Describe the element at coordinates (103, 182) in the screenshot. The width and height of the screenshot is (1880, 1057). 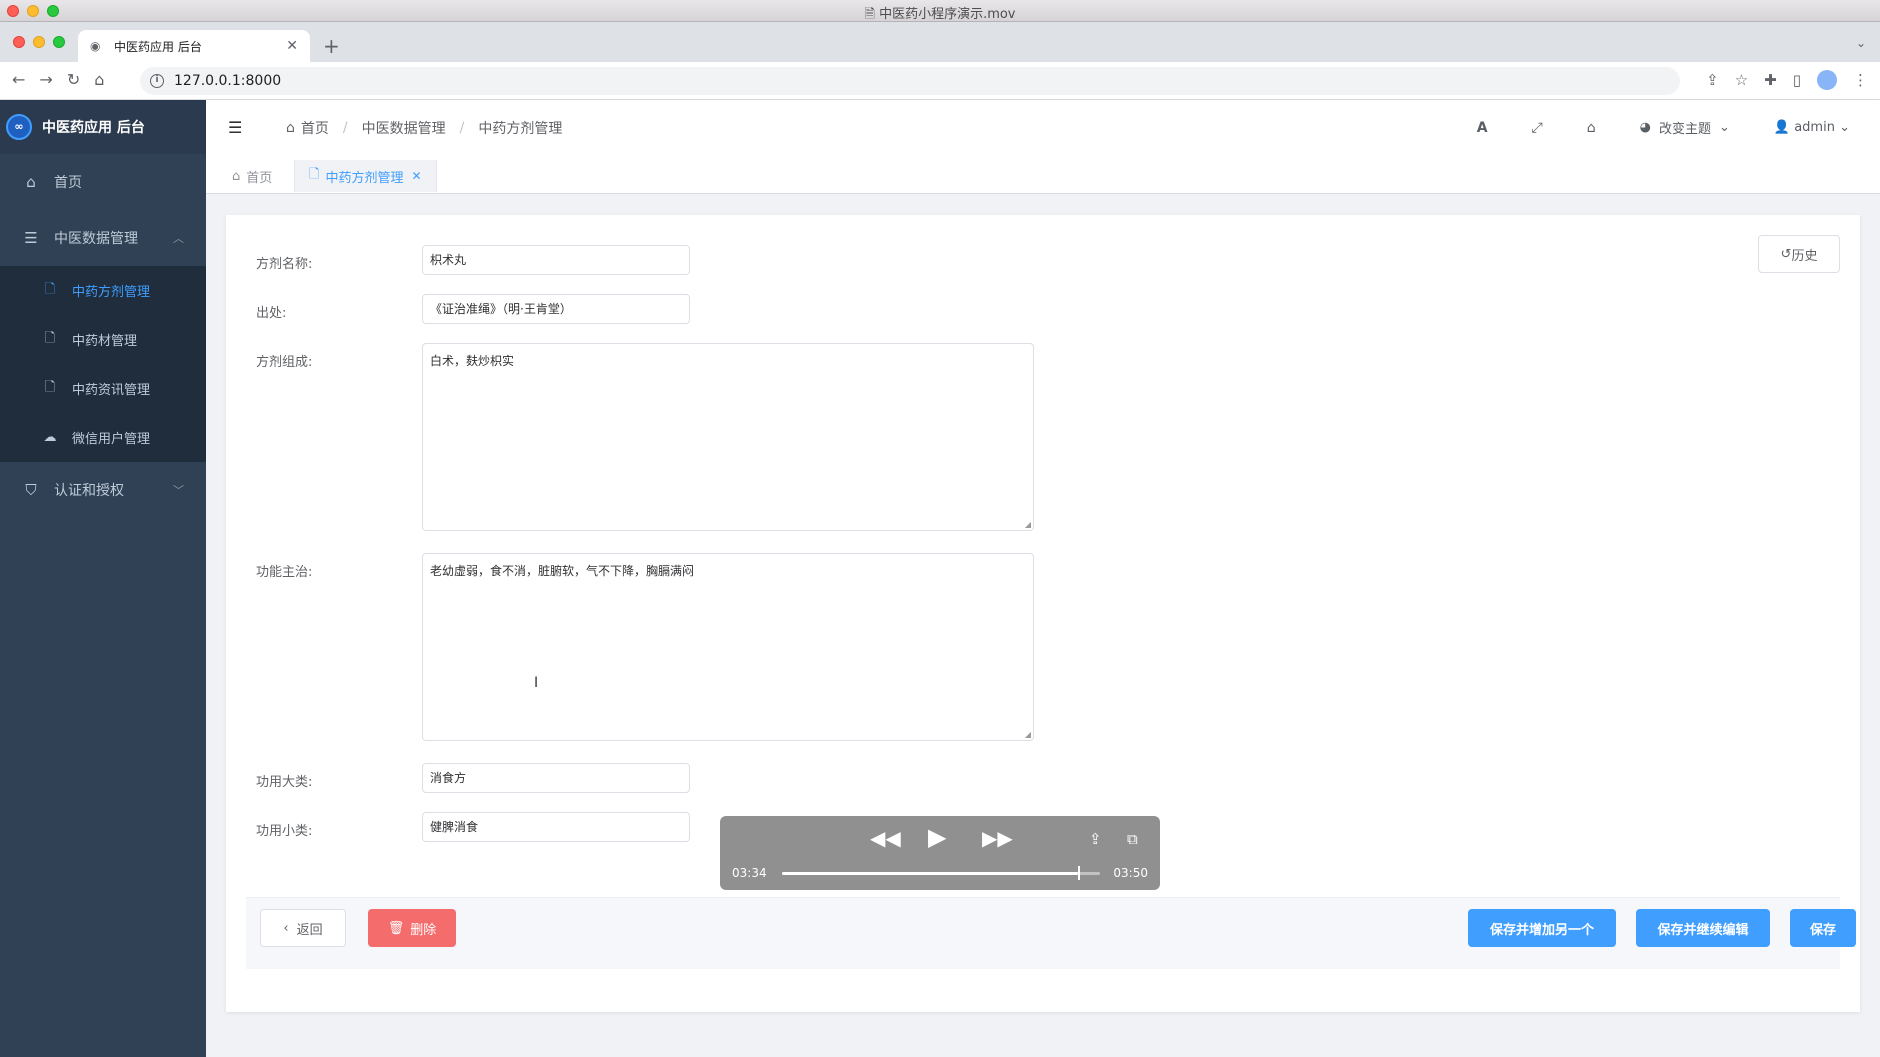
I see `sidebar-item-home: ⌂ 首页` at that location.